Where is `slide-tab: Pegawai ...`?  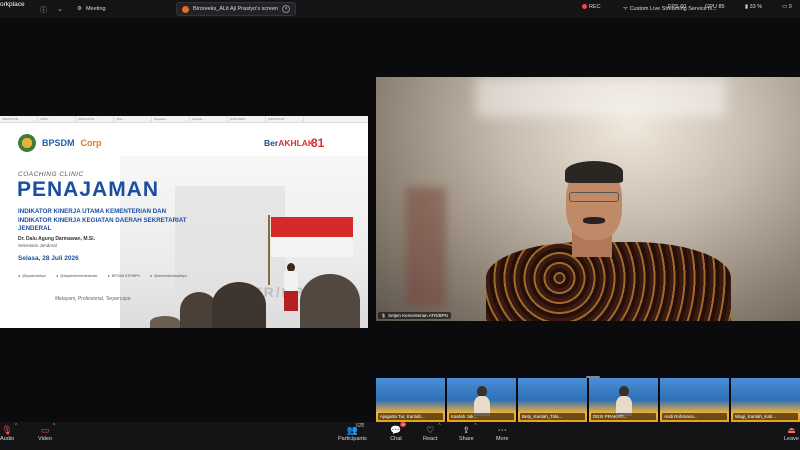 slide-tab: Pegawai ... is located at coordinates (171, 119).